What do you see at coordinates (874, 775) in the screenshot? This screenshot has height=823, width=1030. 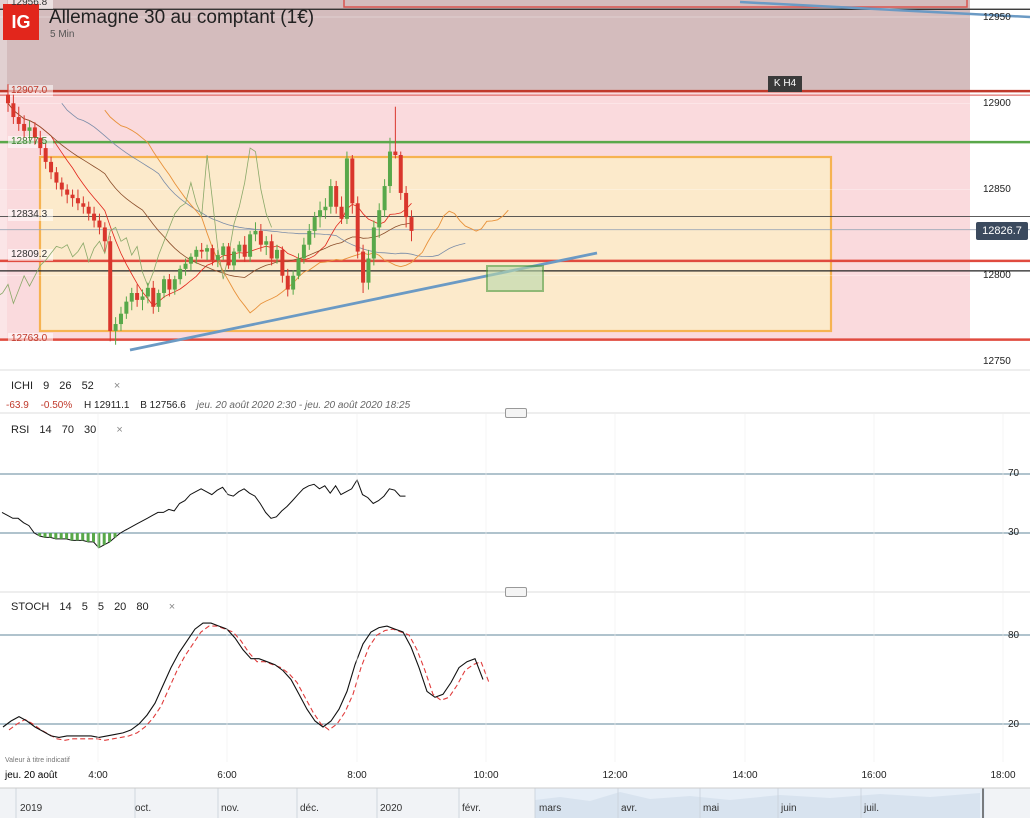 I see `time-tick: 16:00` at bounding box center [874, 775].